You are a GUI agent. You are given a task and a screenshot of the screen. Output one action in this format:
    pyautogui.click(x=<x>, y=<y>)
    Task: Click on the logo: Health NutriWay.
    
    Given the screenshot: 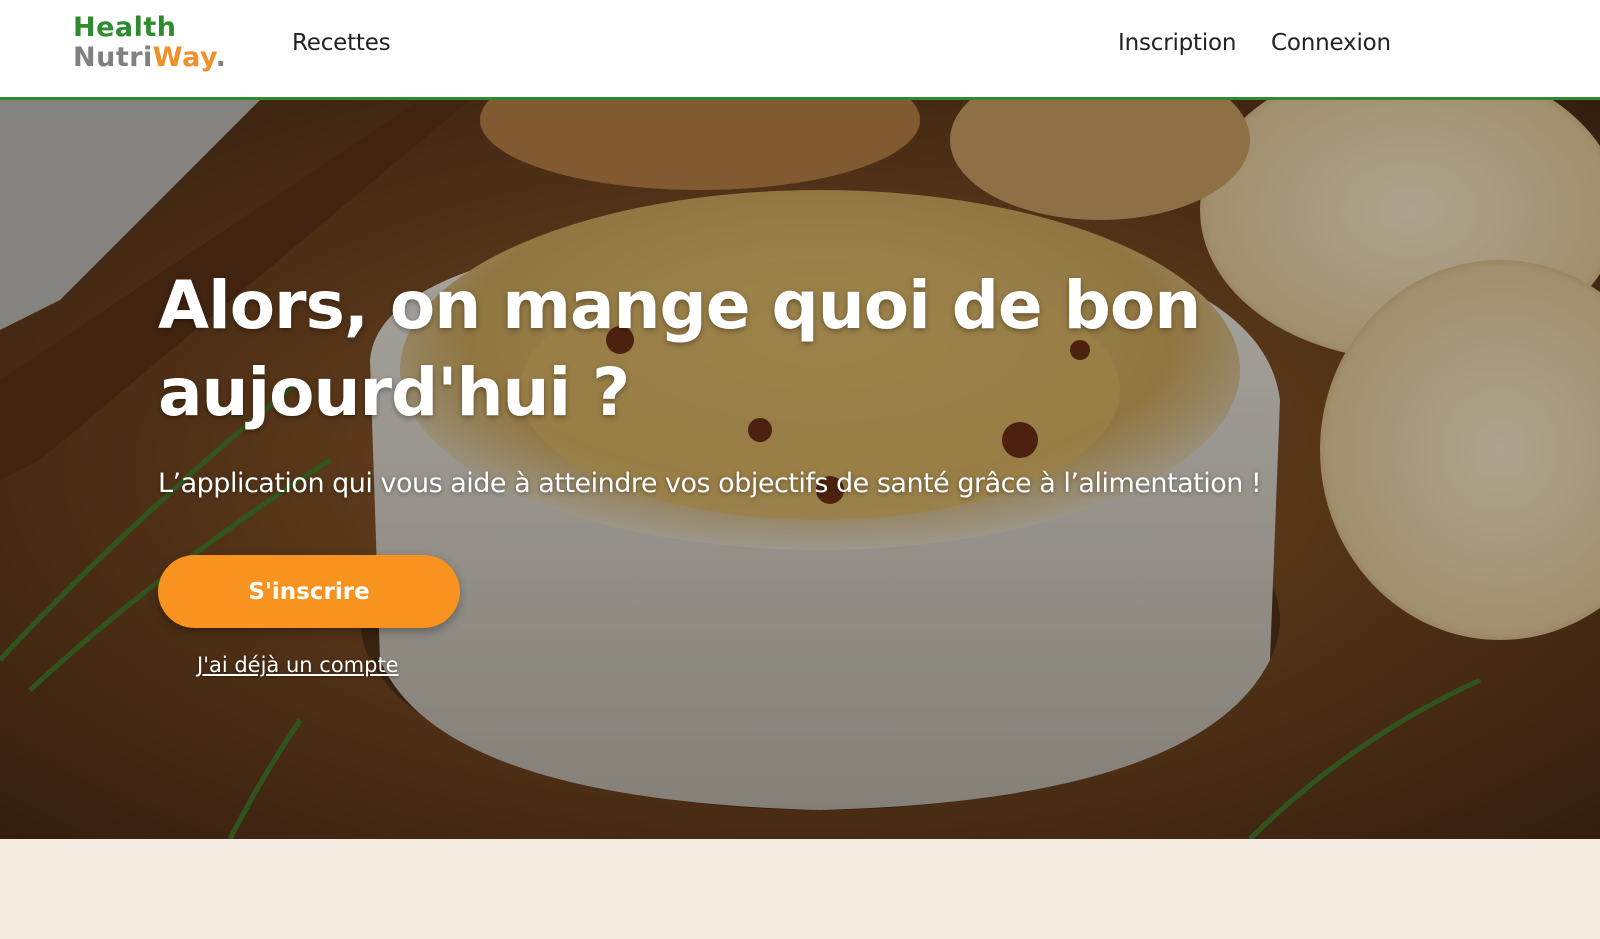 What is the action you would take?
    pyautogui.click(x=149, y=43)
    